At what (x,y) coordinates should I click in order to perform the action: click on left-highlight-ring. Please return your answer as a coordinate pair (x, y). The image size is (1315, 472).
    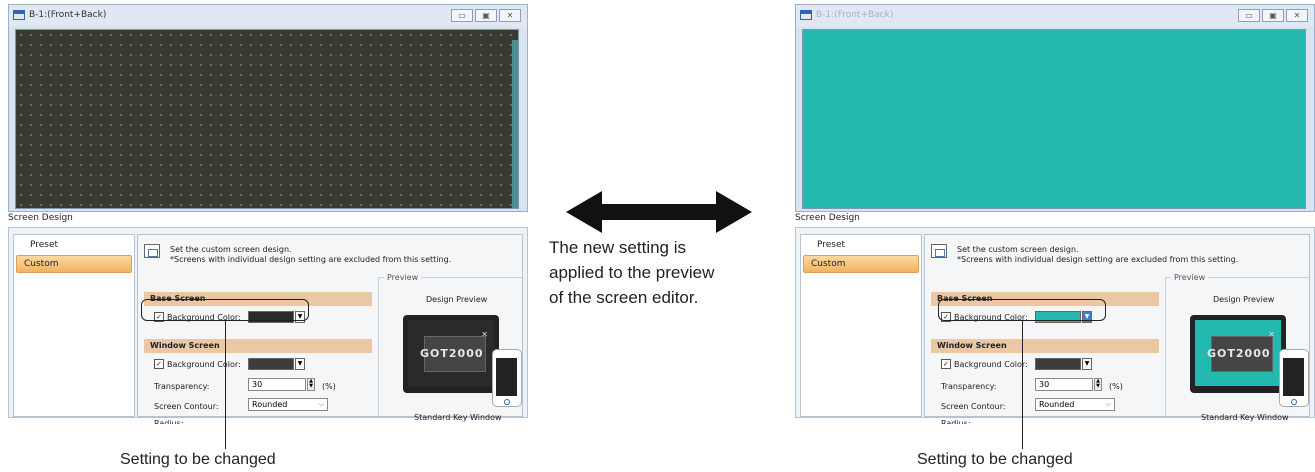
    Looking at the image, I should click on (225, 310).